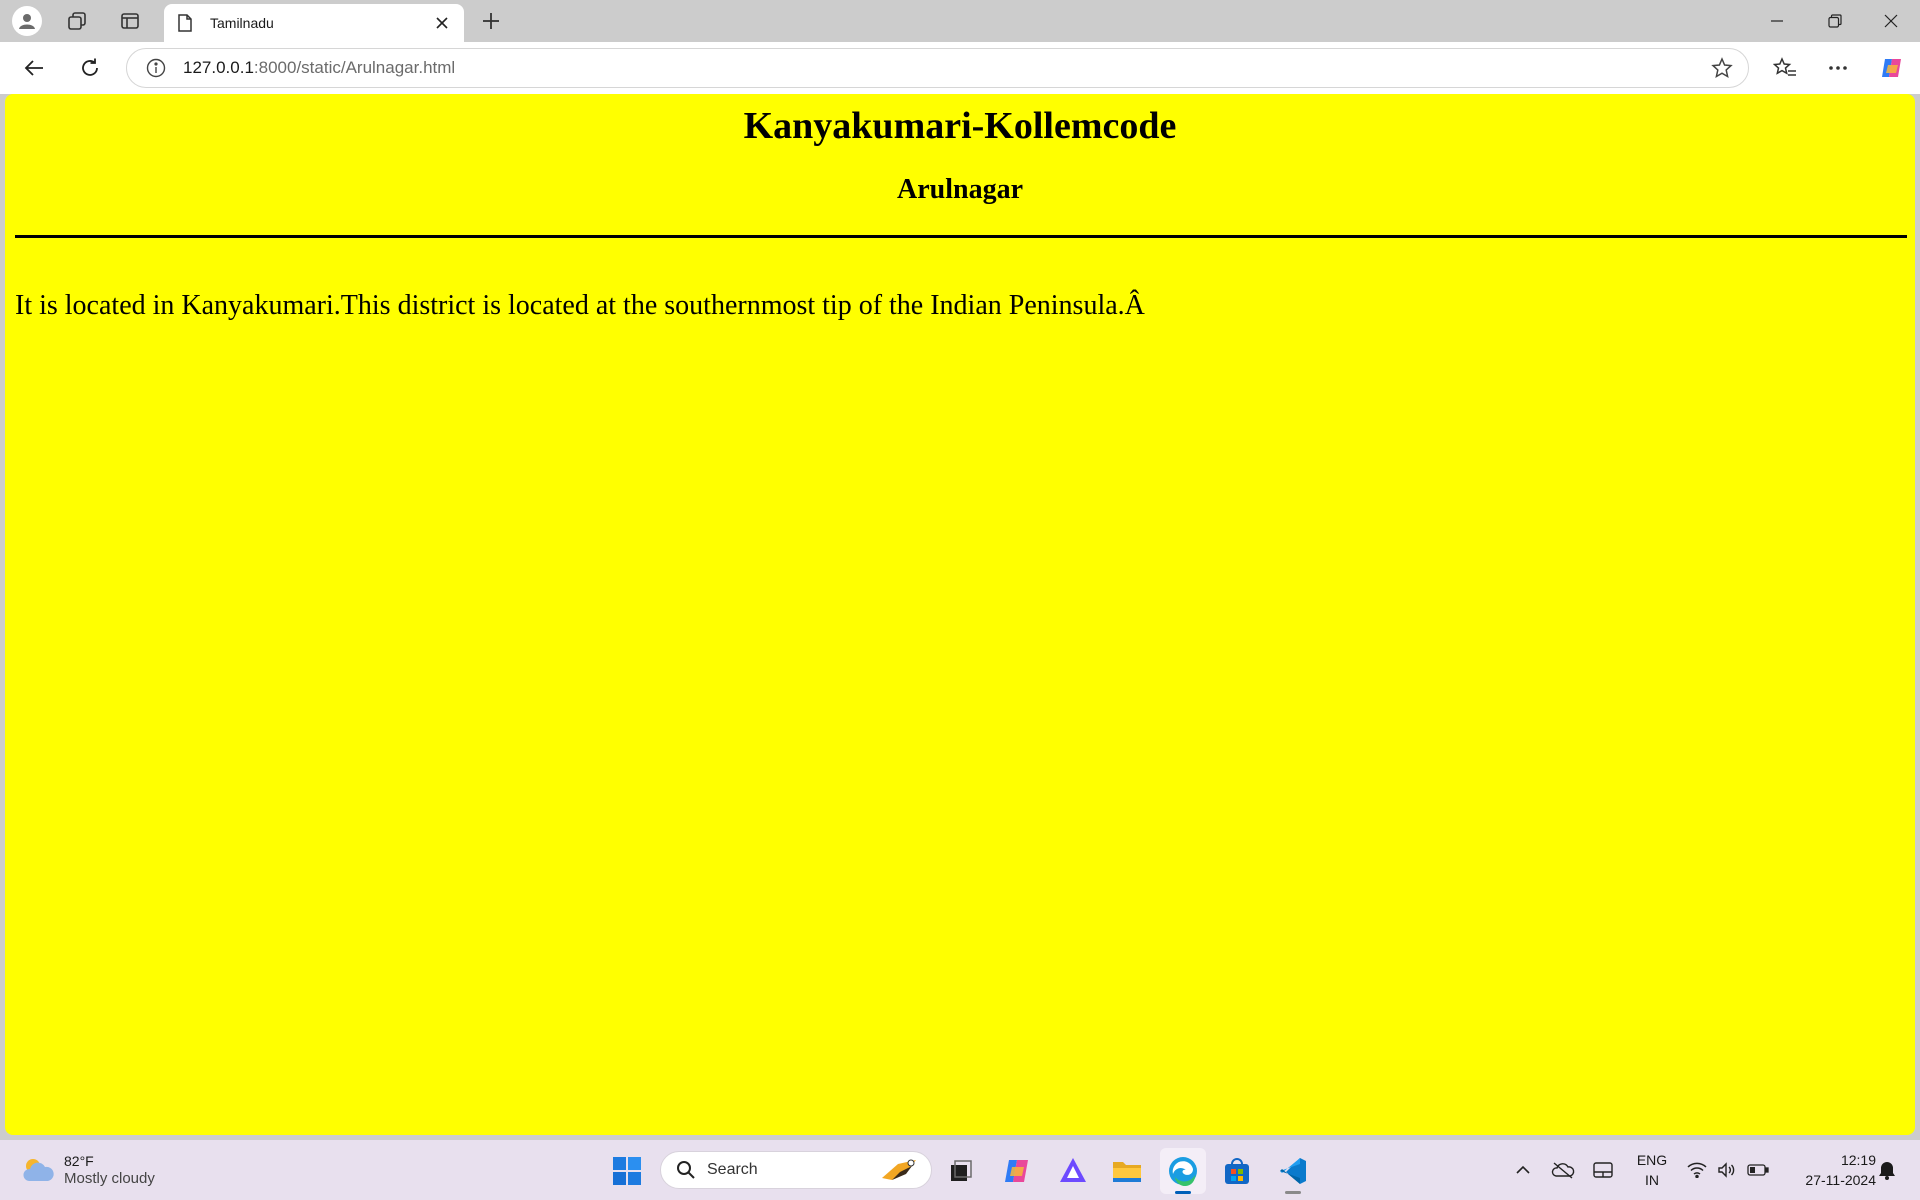 This screenshot has width=1920, height=1200. What do you see at coordinates (109, 1178) in the screenshot?
I see `weather-condition: Mostly cloudy` at bounding box center [109, 1178].